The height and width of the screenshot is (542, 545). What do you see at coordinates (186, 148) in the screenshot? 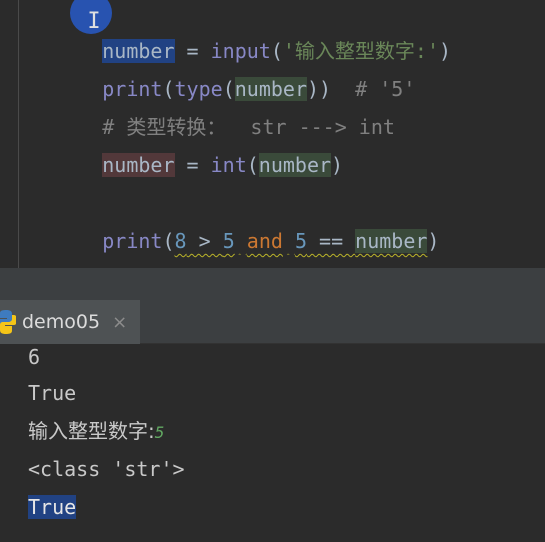
I see `code-line-4: number = int(number)` at bounding box center [186, 148].